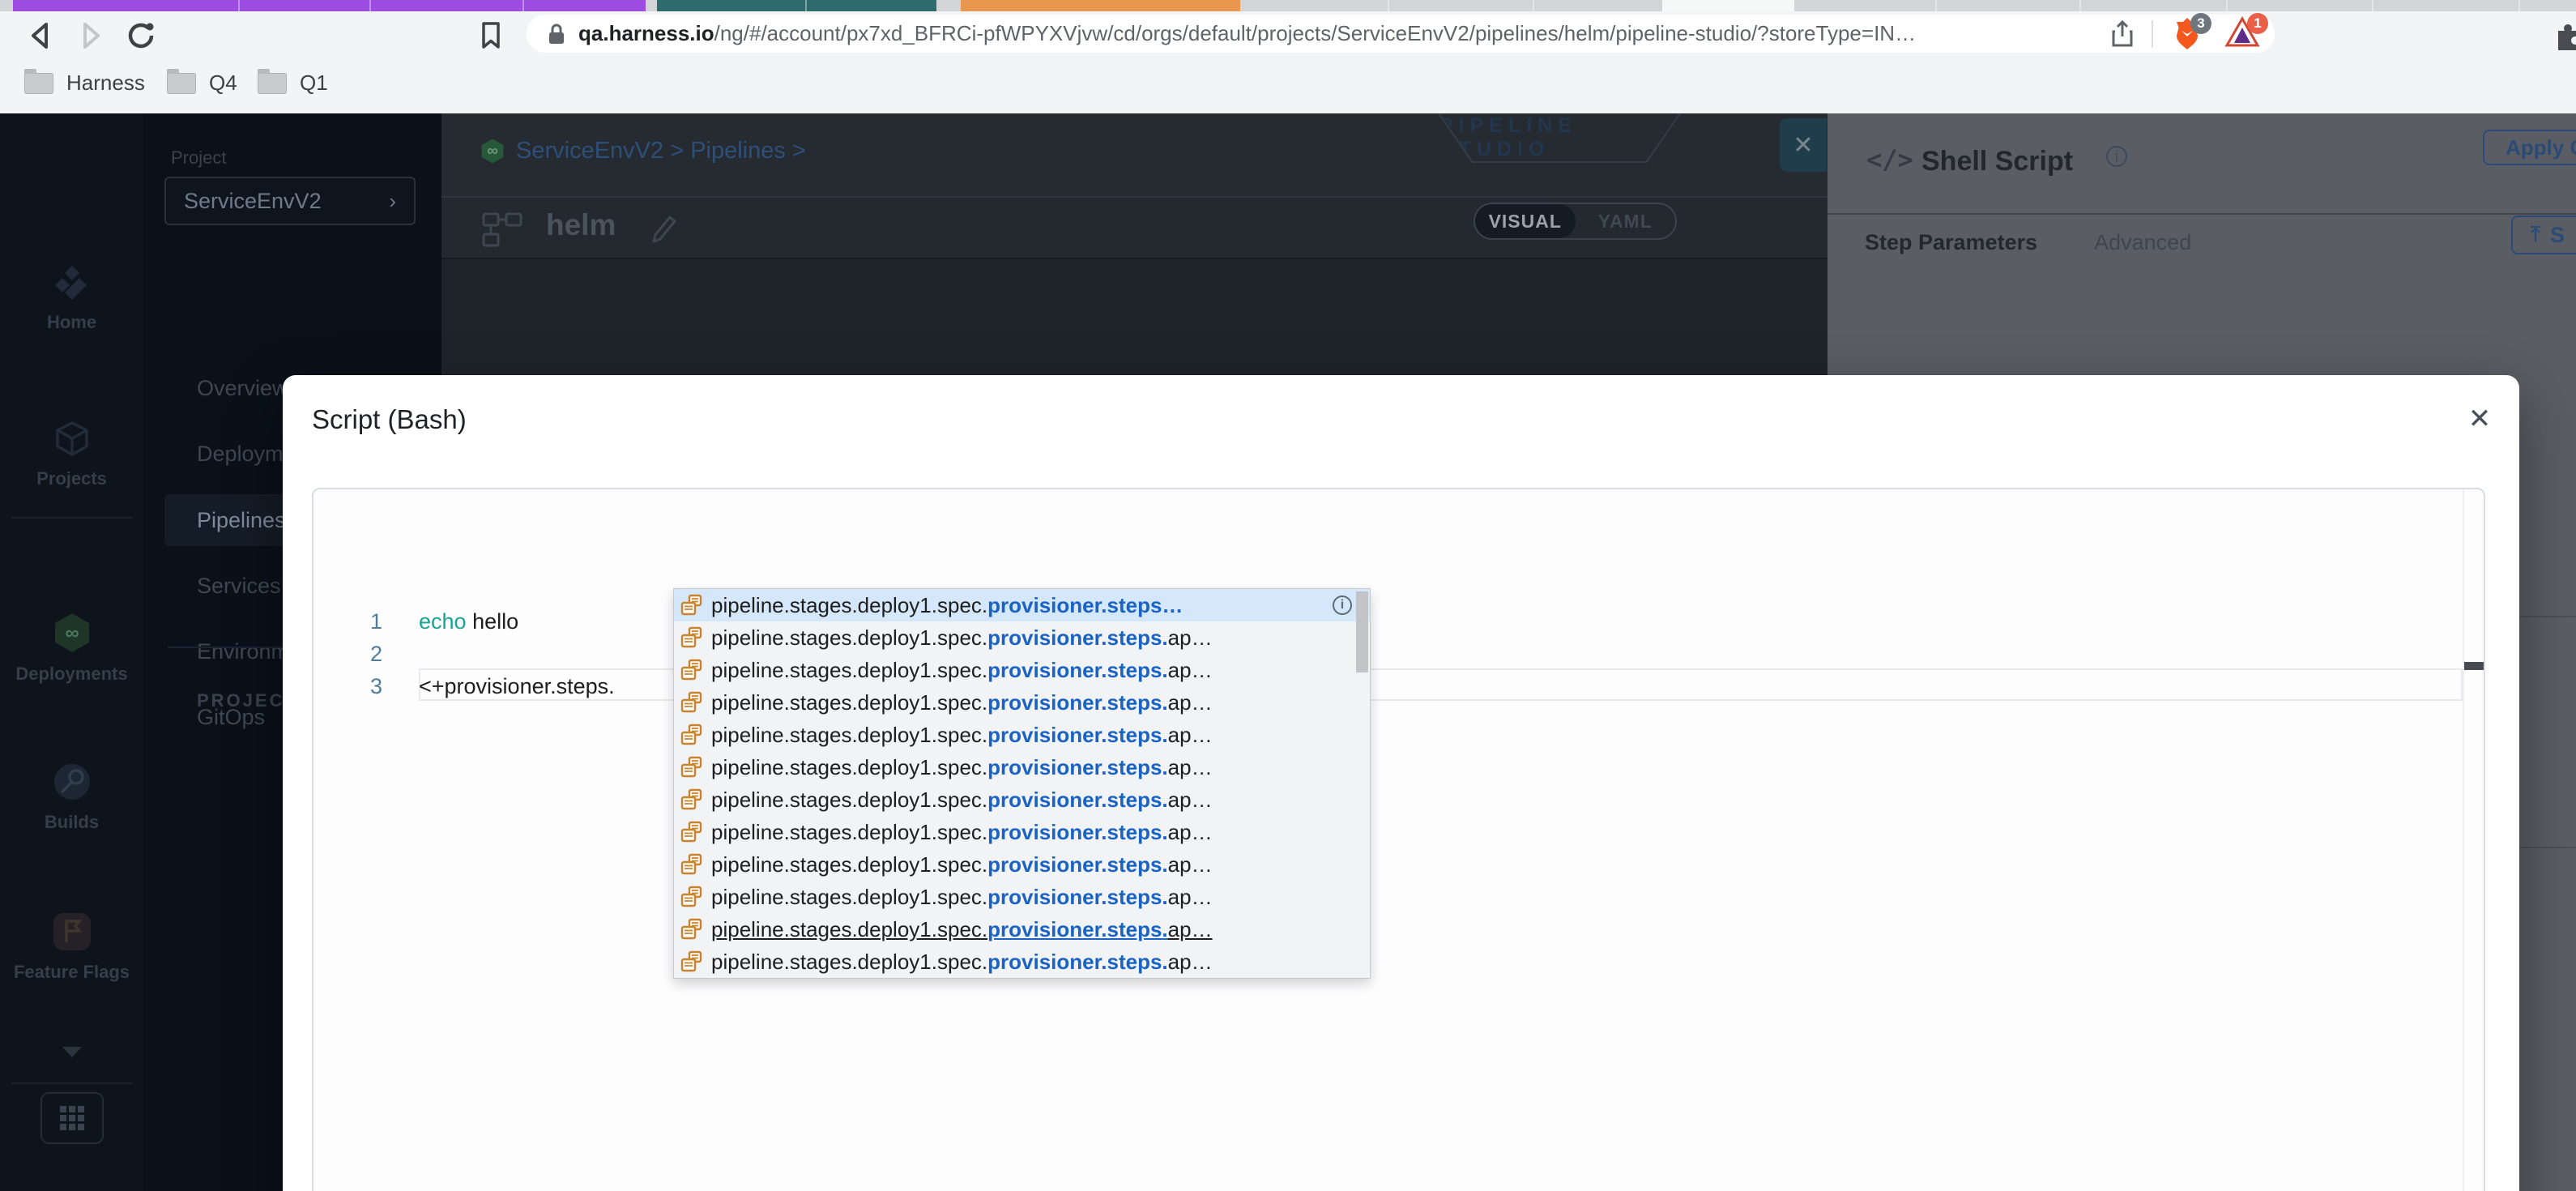  What do you see at coordinates (105, 82) in the screenshot?
I see `bookmark-label: Harness` at bounding box center [105, 82].